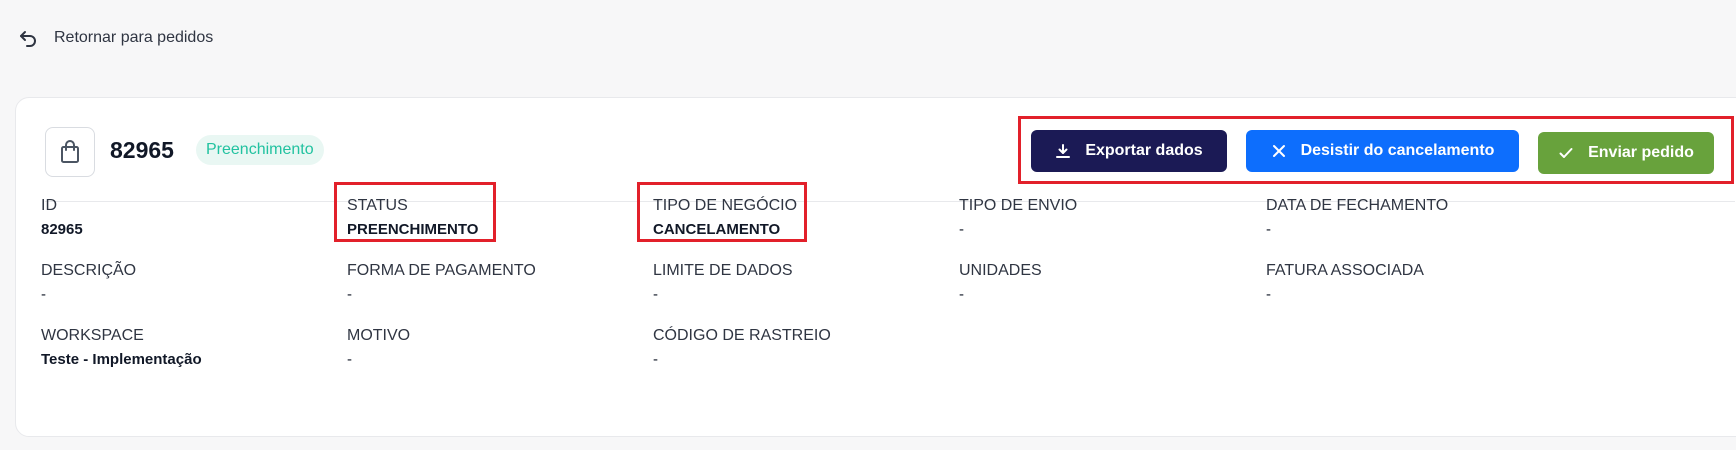 Image resolution: width=1736 pixels, height=450 pixels. Describe the element at coordinates (1357, 217) in the screenshot. I see `field-closing-date: DATA DE FECHAMENTO -` at that location.